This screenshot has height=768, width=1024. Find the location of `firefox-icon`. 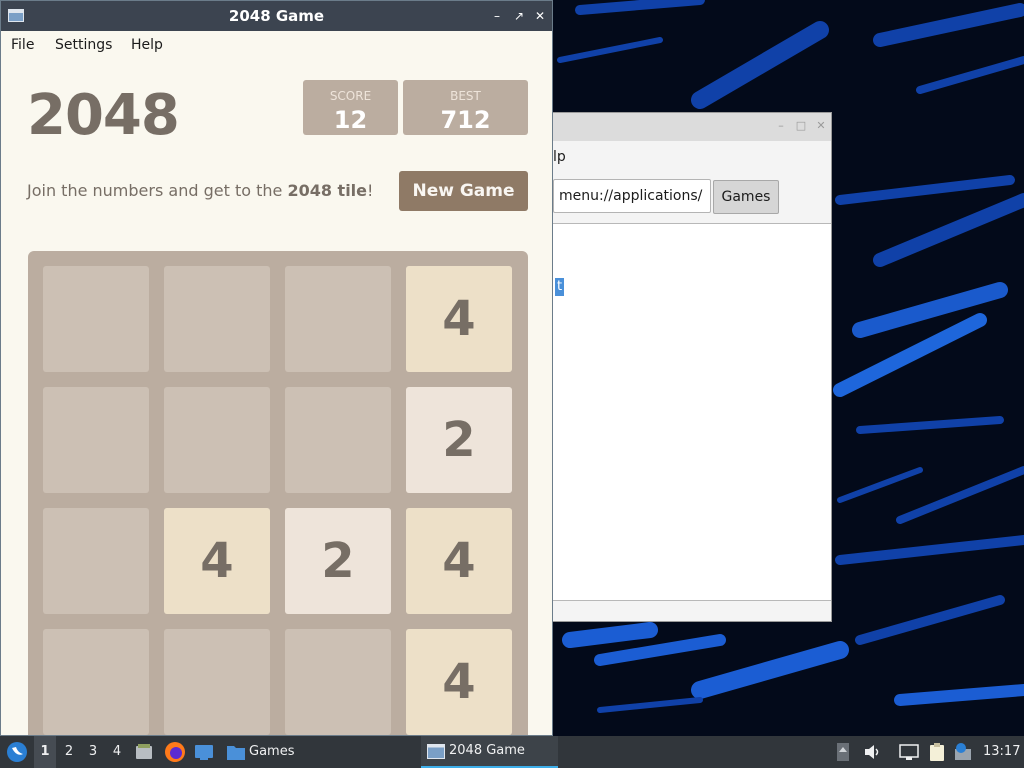

firefox-icon is located at coordinates (175, 752).